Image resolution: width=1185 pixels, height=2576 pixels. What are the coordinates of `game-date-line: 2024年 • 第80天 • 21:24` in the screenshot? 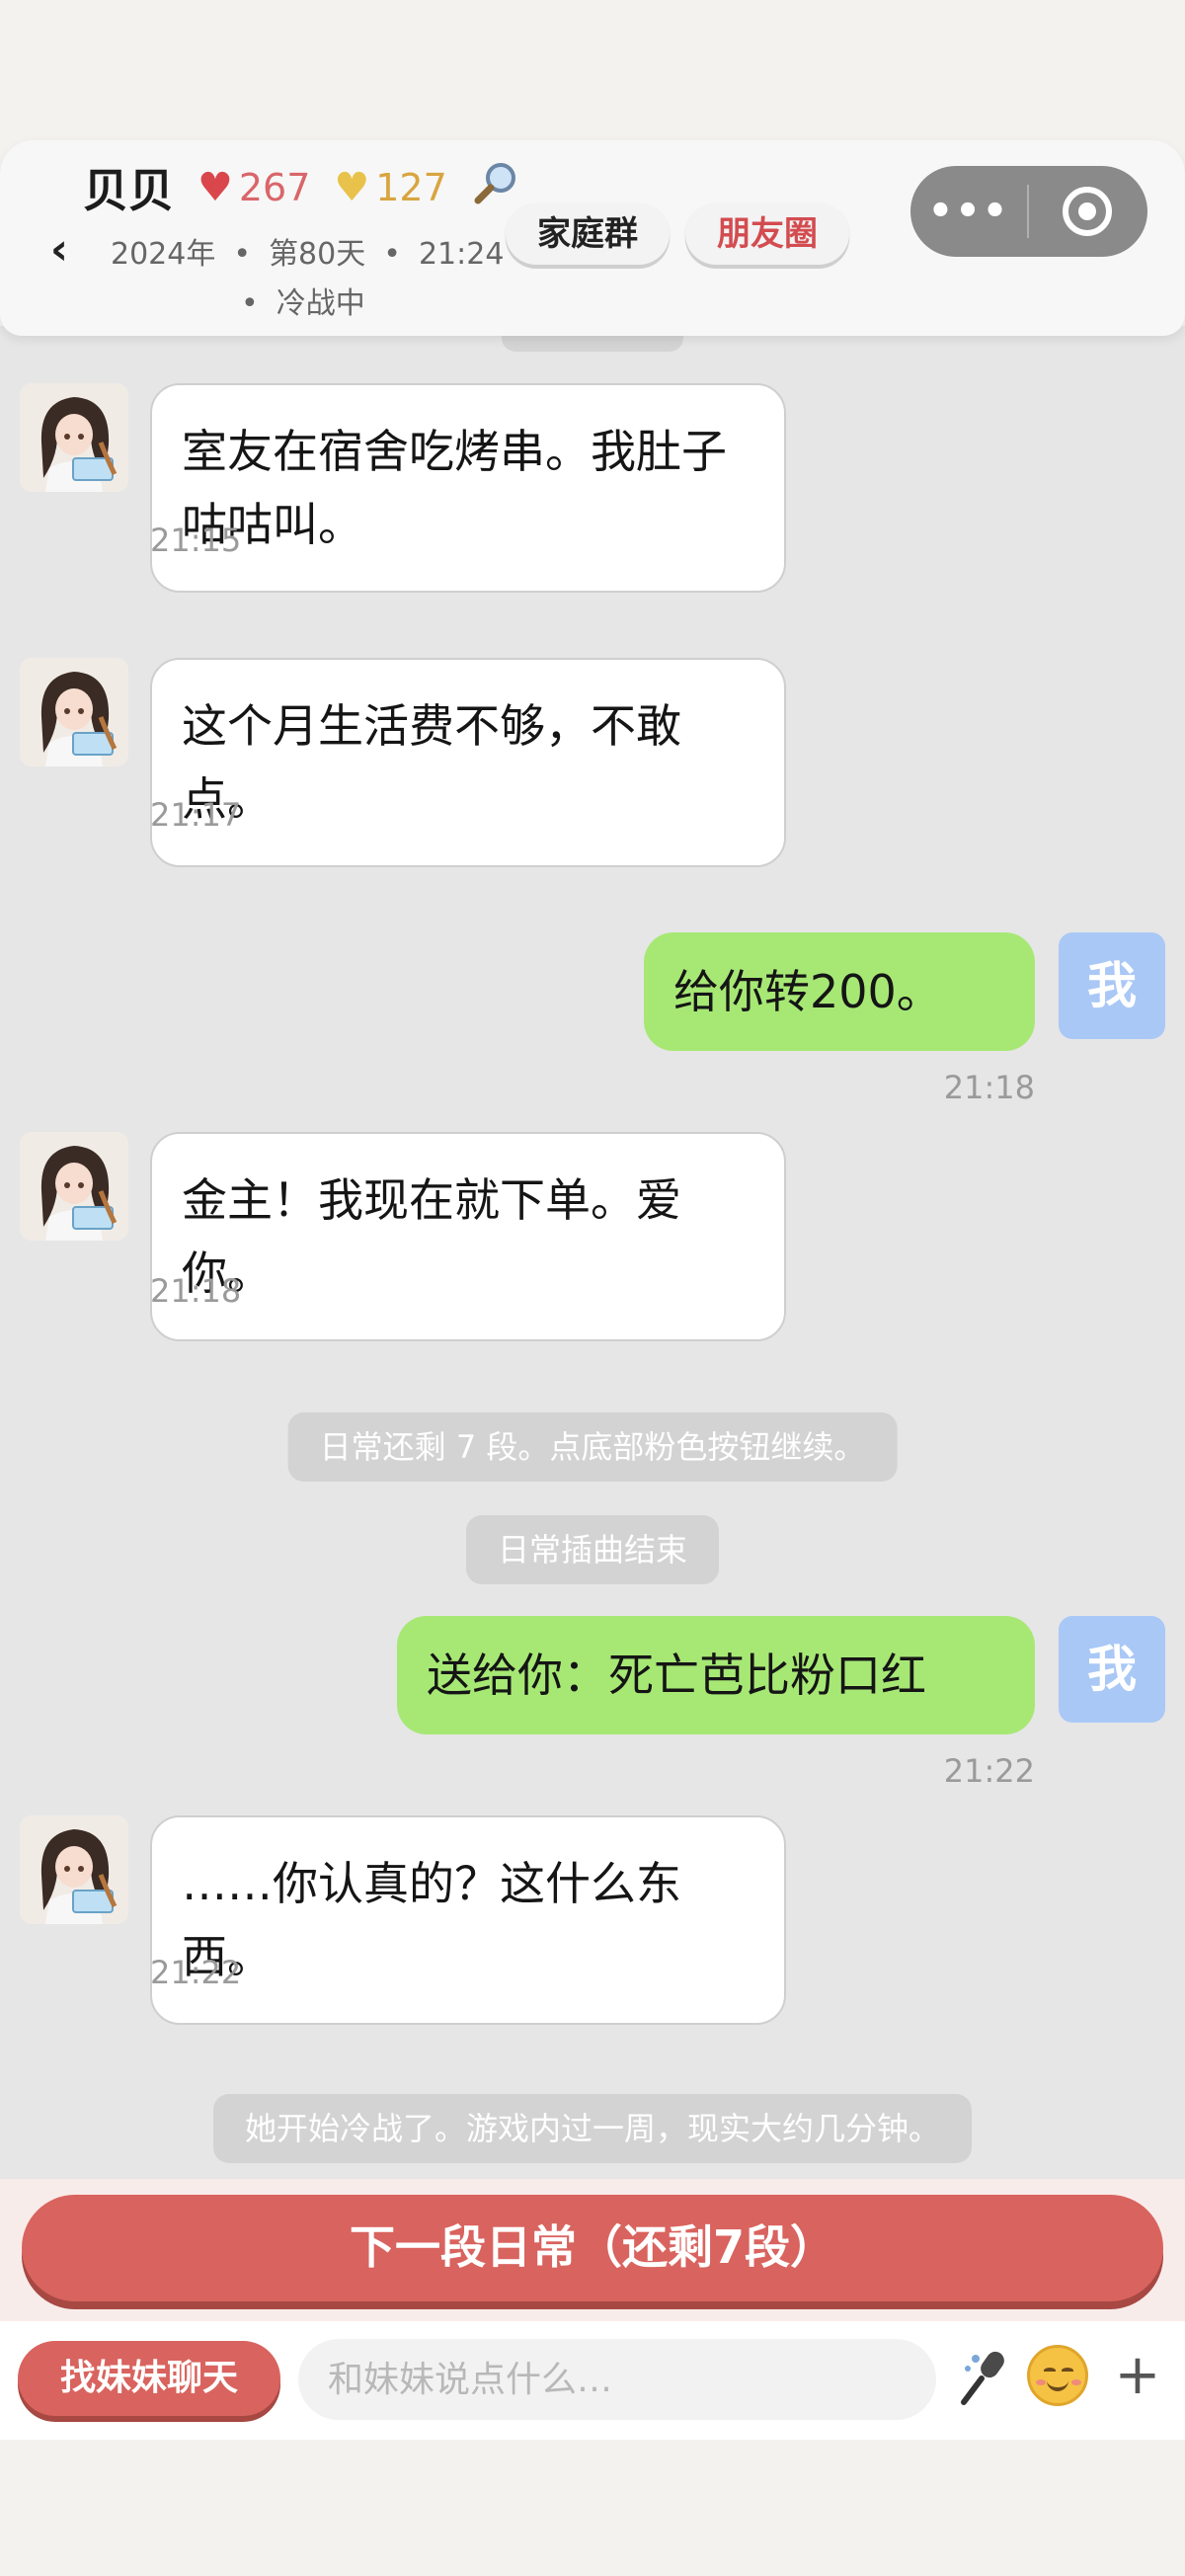 It's located at (308, 254).